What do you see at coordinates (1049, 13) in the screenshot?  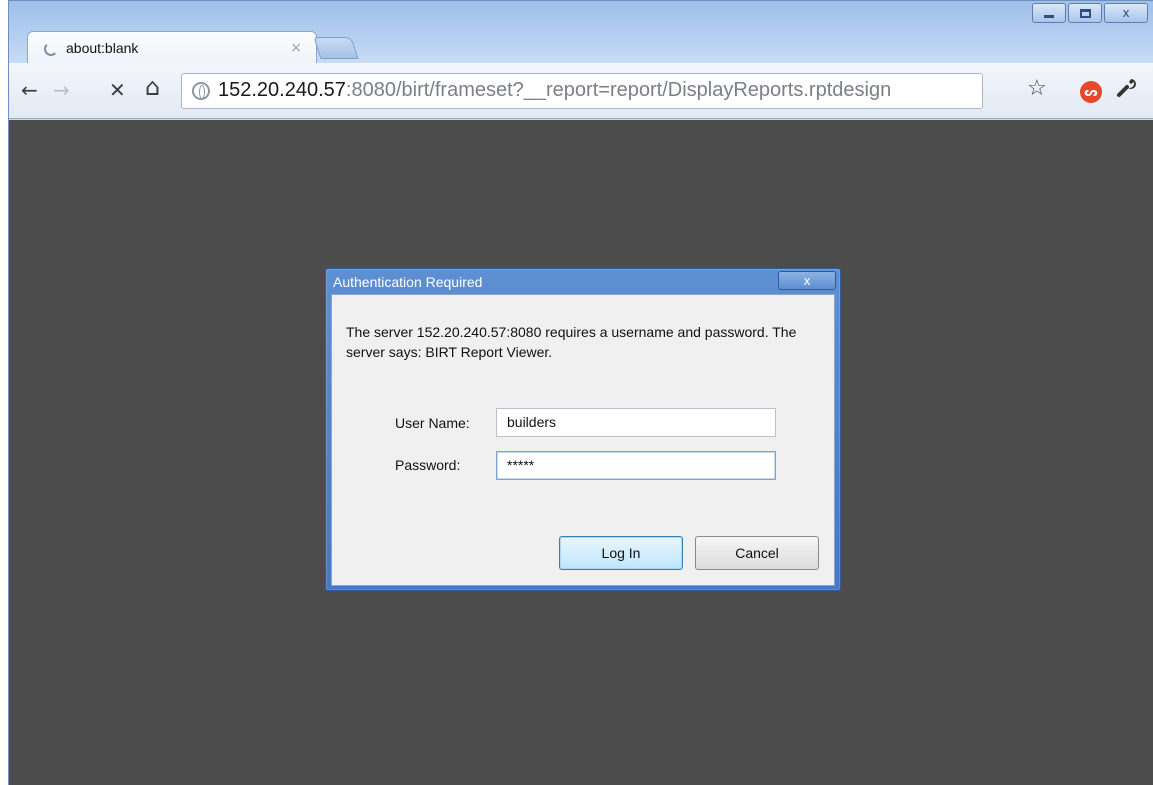 I see `minimize-button` at bounding box center [1049, 13].